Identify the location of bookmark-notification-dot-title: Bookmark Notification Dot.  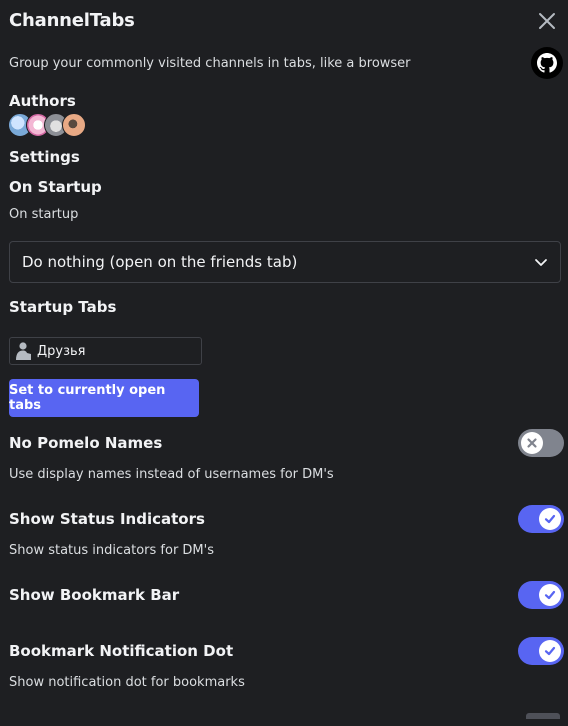
(121, 651).